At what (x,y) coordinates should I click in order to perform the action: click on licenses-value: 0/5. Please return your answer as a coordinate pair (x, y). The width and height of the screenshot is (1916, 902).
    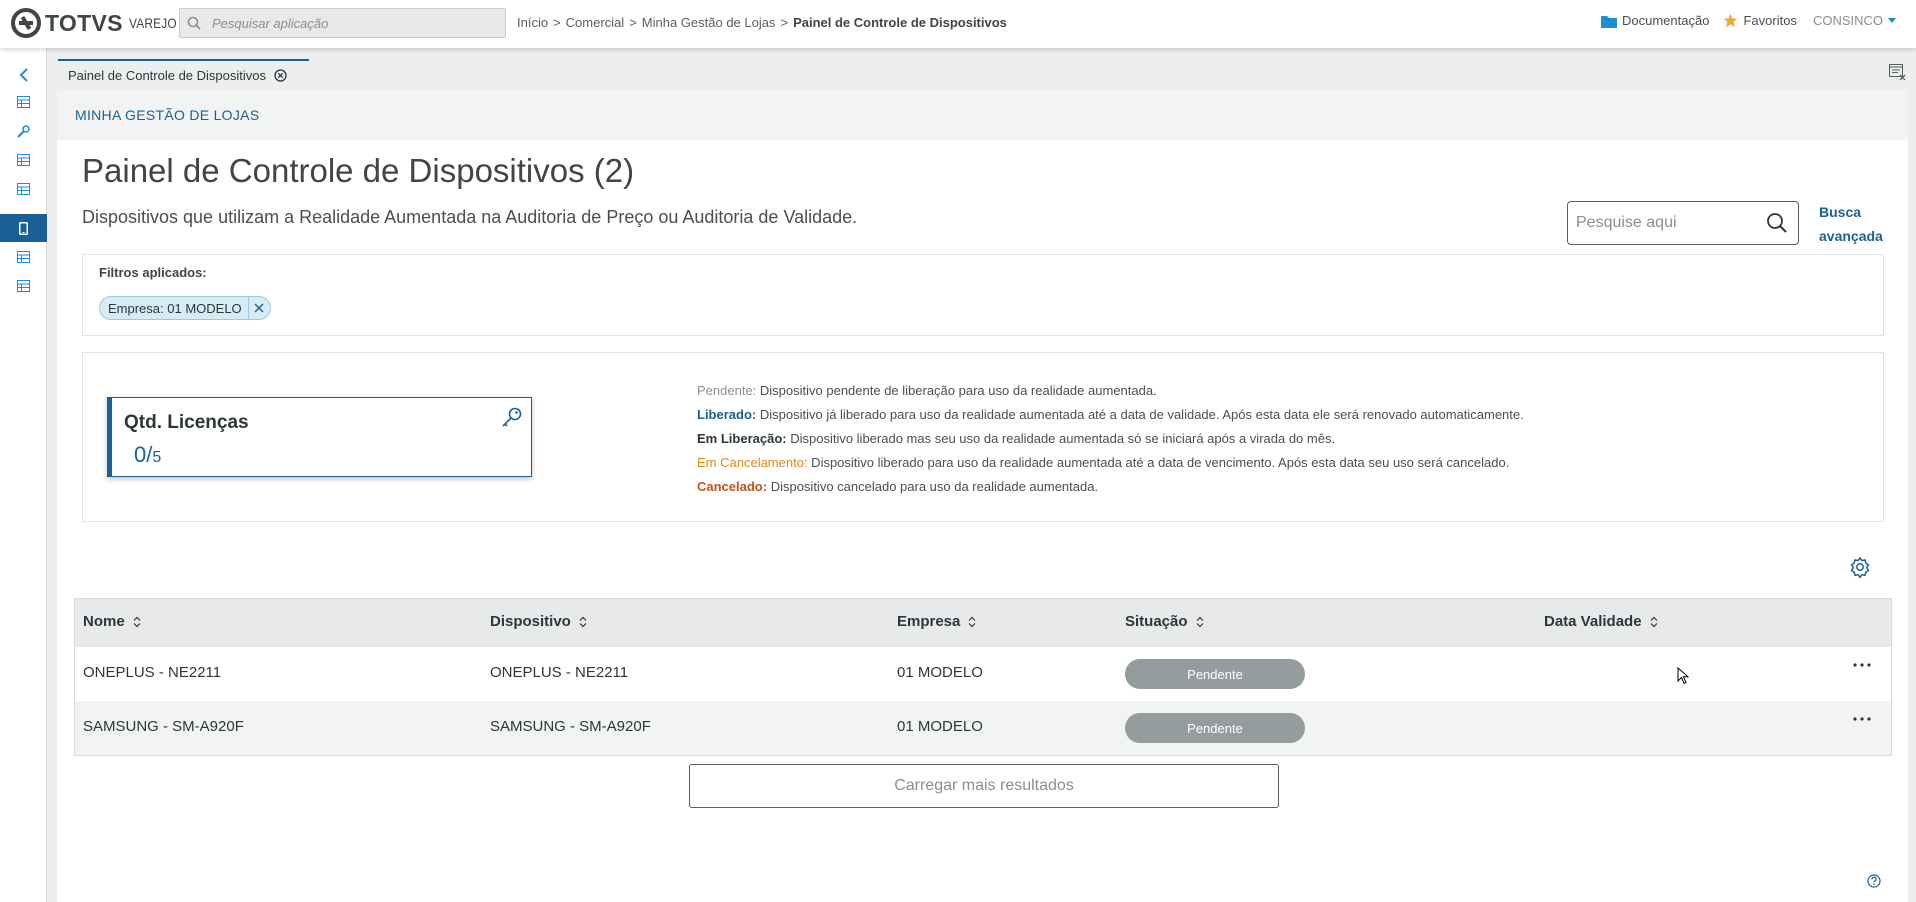
    Looking at the image, I should click on (147, 455).